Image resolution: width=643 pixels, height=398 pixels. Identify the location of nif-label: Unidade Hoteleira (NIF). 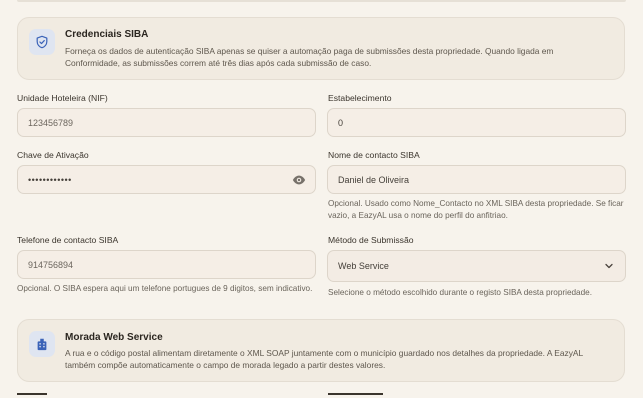
(62, 98).